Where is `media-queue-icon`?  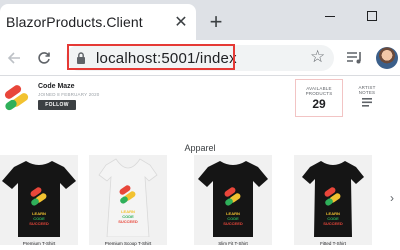
media-queue-icon is located at coordinates (355, 58).